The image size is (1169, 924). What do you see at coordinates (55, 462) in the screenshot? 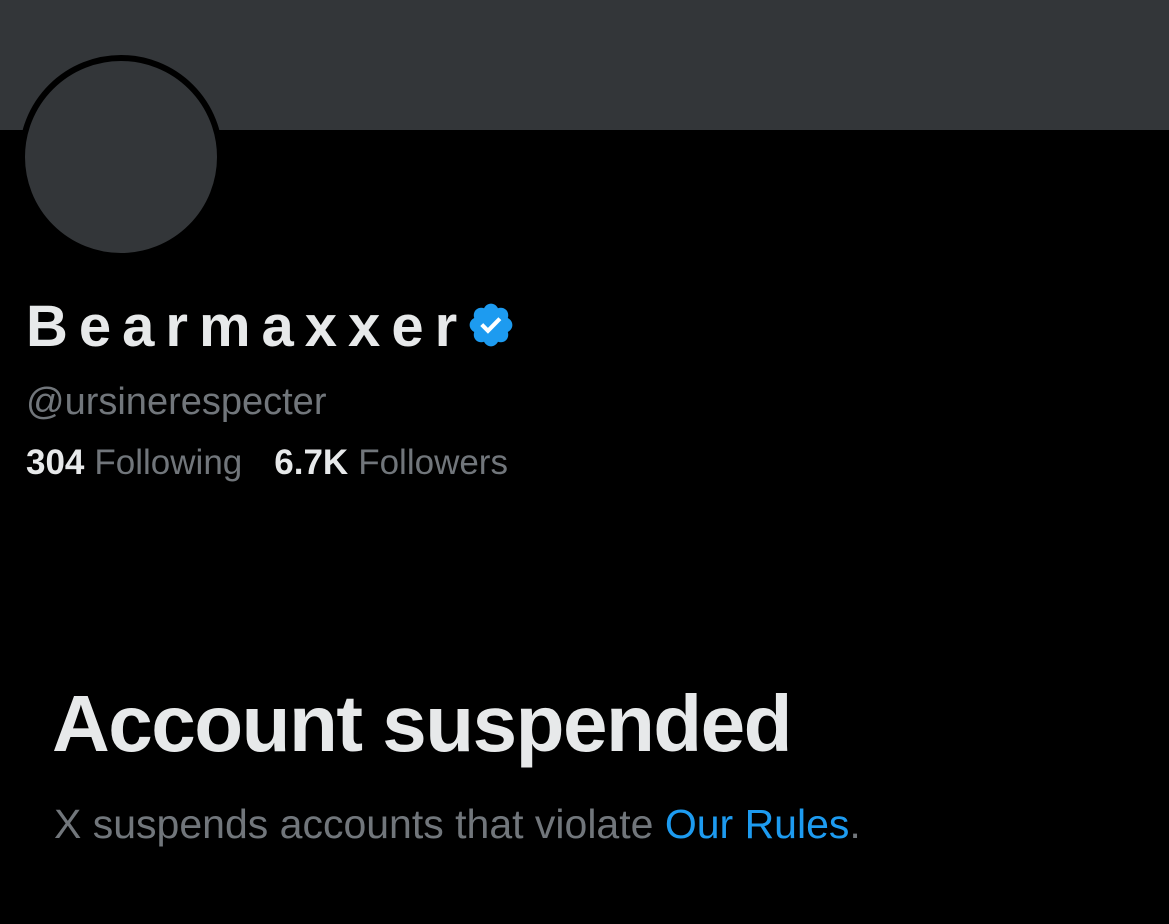
I see `following-count: 304` at bounding box center [55, 462].